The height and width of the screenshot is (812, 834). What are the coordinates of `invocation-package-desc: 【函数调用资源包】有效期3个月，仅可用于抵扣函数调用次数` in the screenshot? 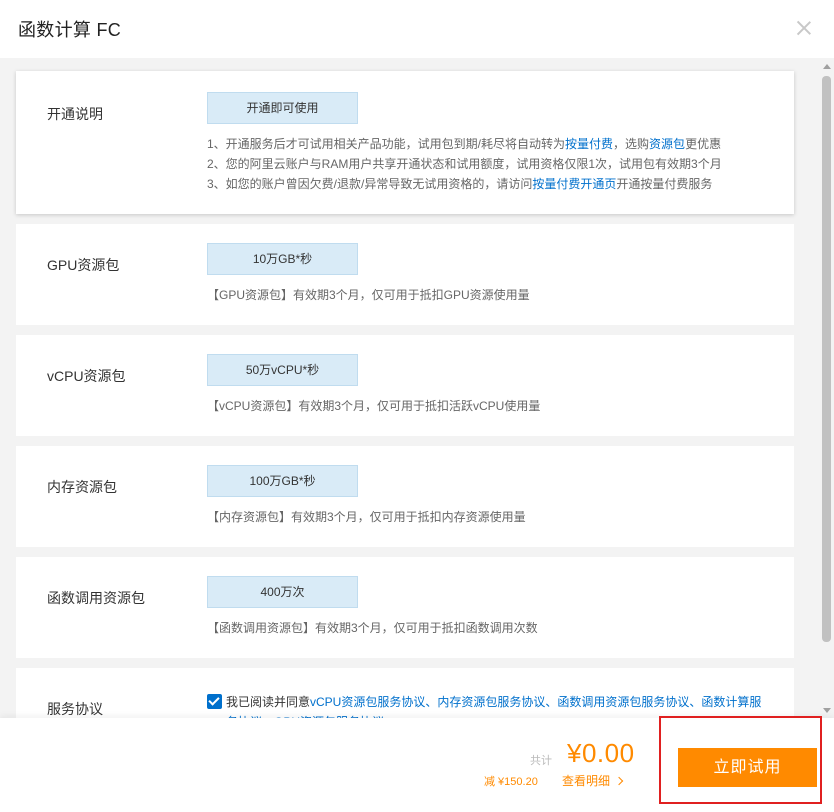 It's located at (372, 628).